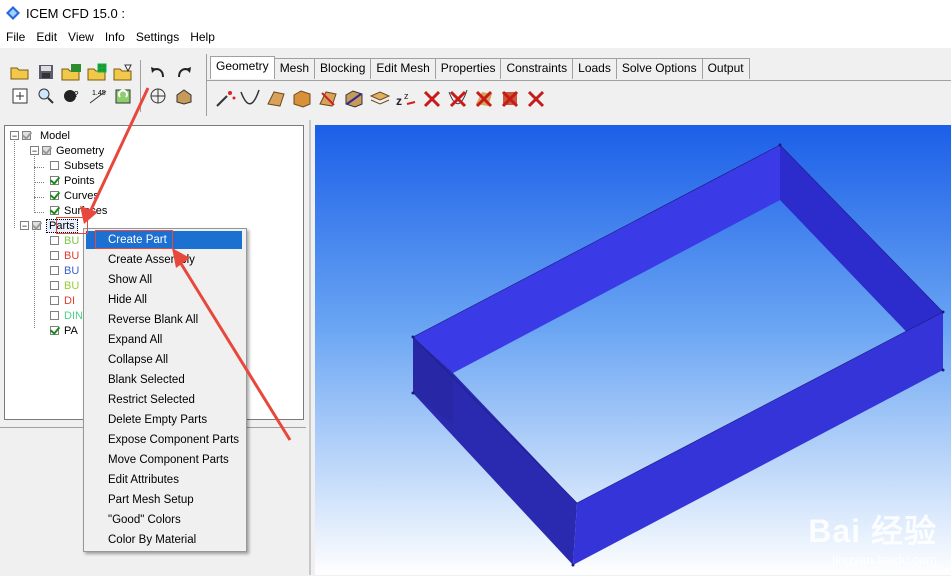  I want to click on menu-item-good-colors: "Good" Colors, so click(164, 520).